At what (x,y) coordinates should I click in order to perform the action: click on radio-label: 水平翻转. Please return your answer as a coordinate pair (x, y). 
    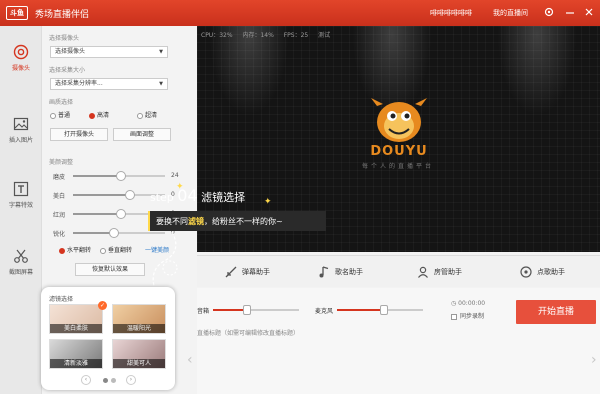
    Looking at the image, I should click on (79, 250).